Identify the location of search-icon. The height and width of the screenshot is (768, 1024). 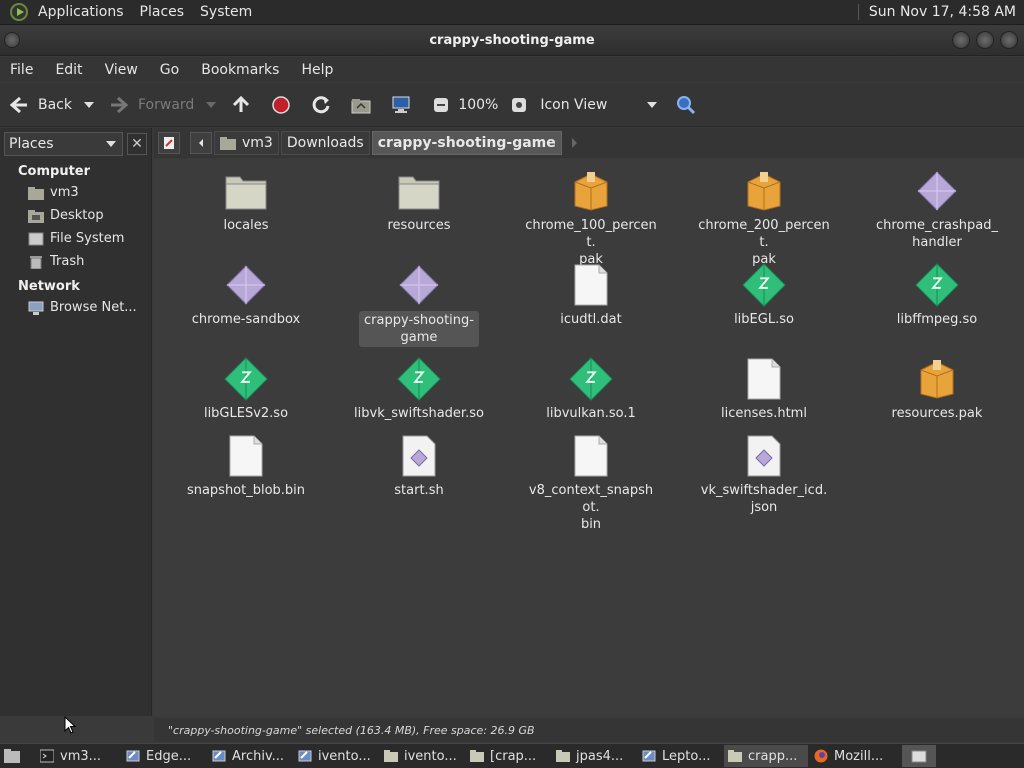
(686, 104).